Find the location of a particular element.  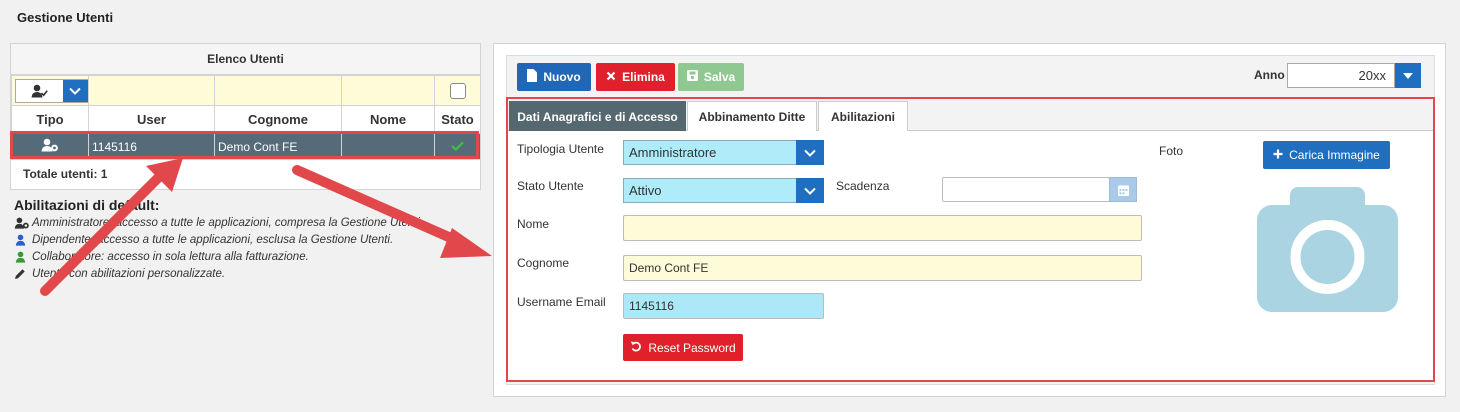

column-header-nome: Nome is located at coordinates (388, 119).